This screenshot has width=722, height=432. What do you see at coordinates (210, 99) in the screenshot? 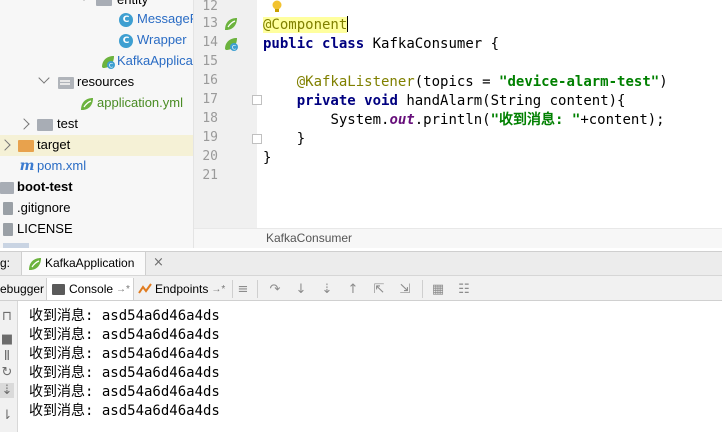
I see `line-number: 17` at bounding box center [210, 99].